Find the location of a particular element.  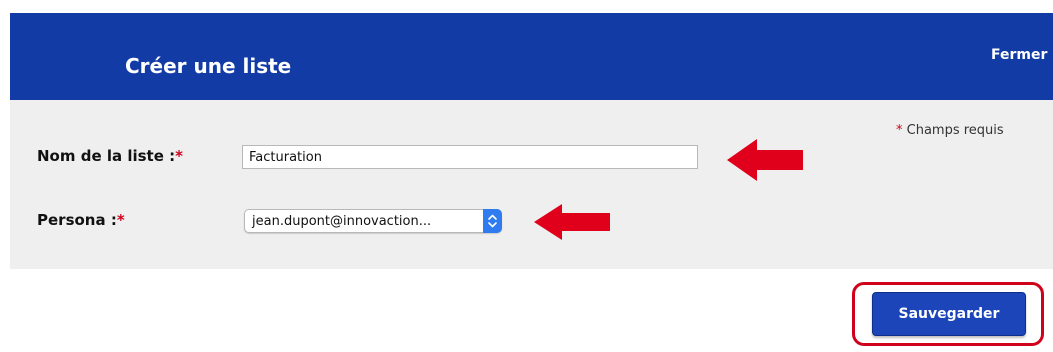

persona-label: Persona :* is located at coordinates (81, 220).